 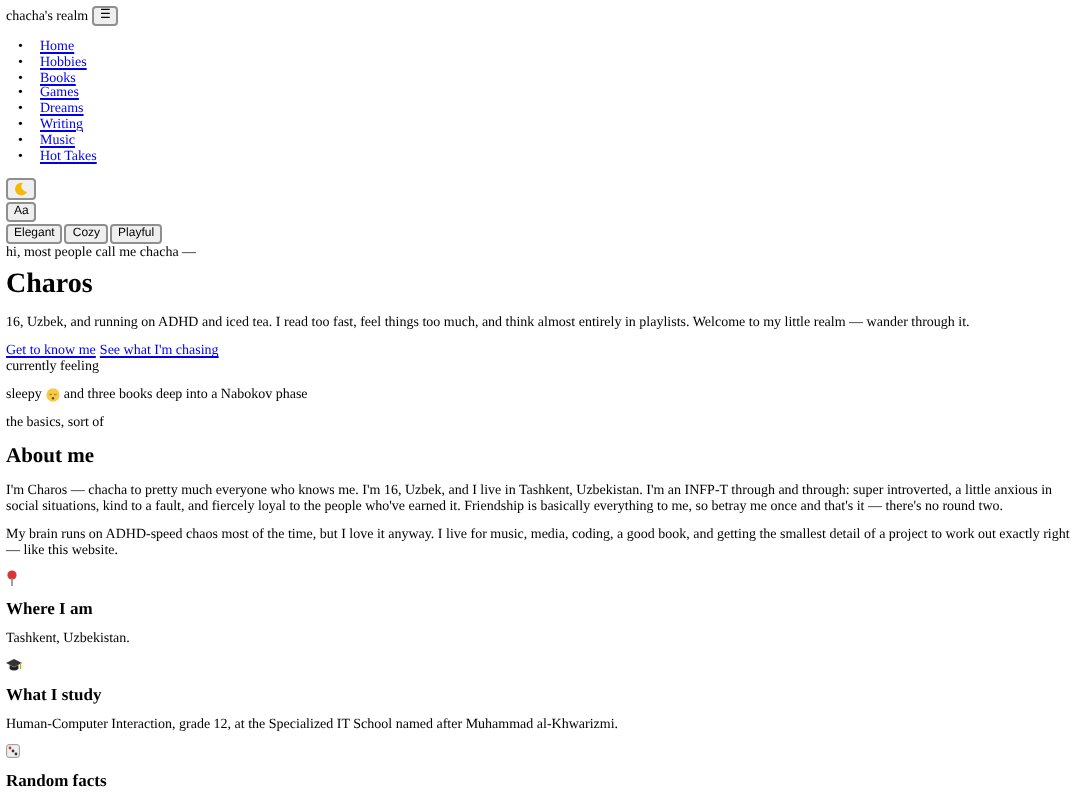 I want to click on theme-toggle-button, so click(x=21, y=189).